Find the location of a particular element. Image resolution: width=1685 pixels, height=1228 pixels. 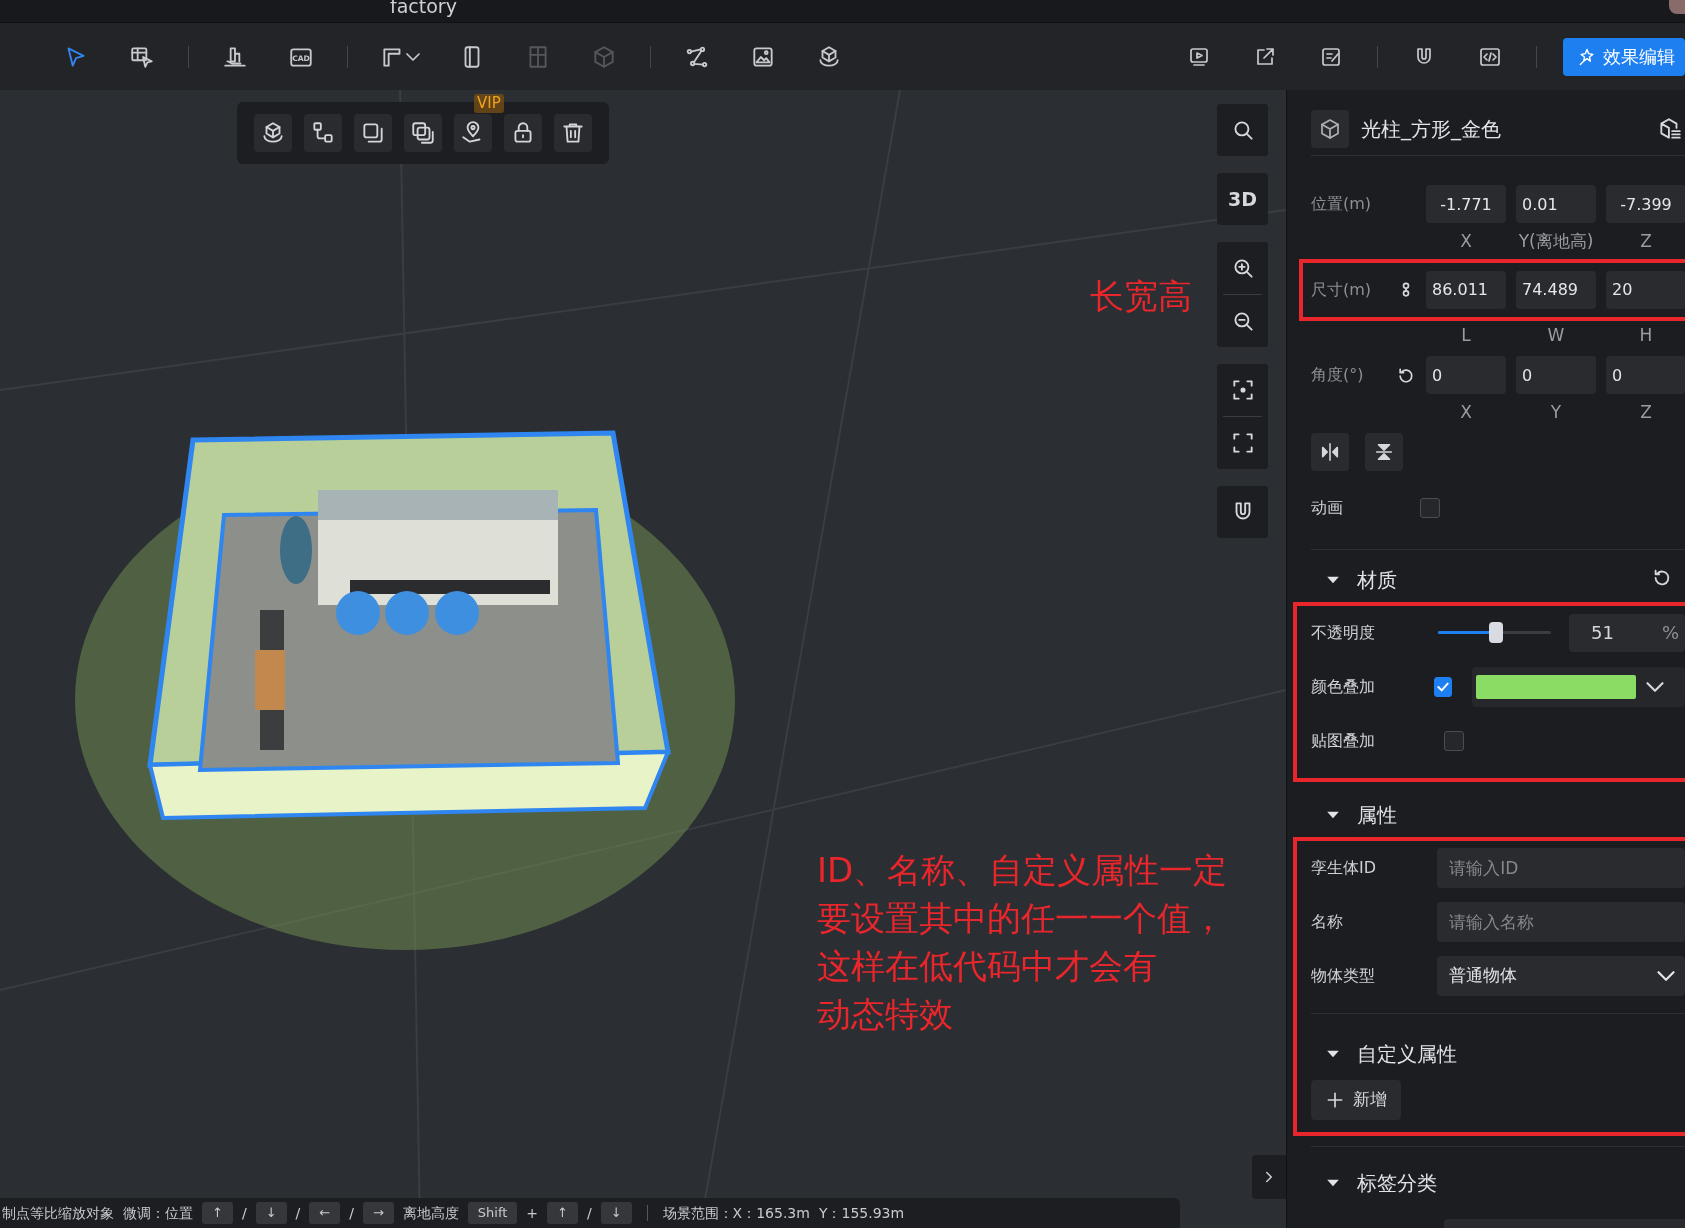

axis-label: L is located at coordinates (1466, 335).